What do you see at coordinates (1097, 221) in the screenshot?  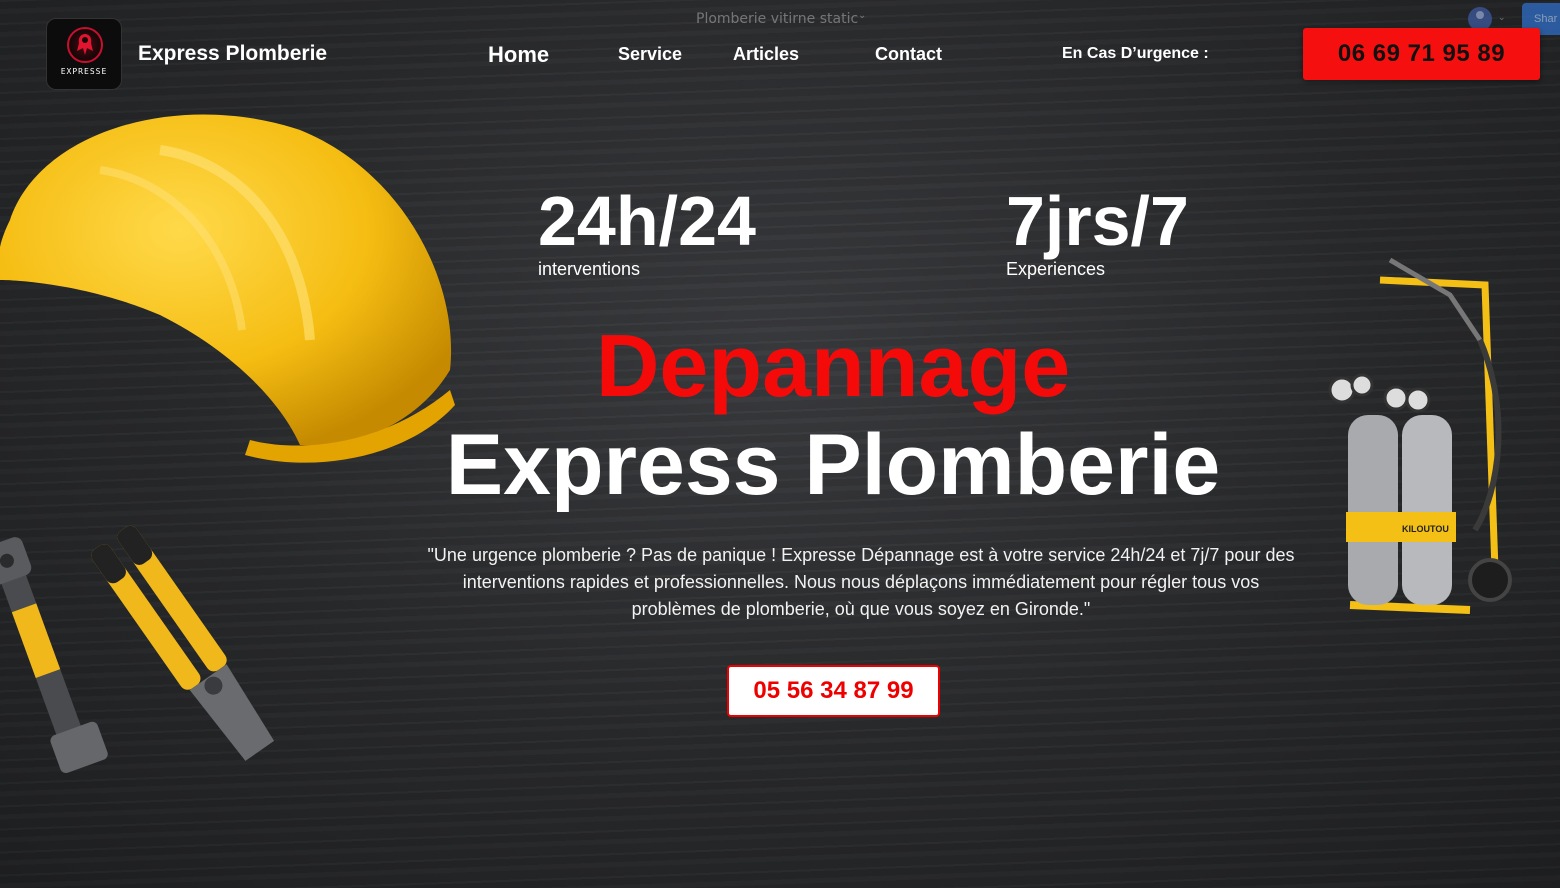 I see `stat-value: 7jrs/7` at bounding box center [1097, 221].